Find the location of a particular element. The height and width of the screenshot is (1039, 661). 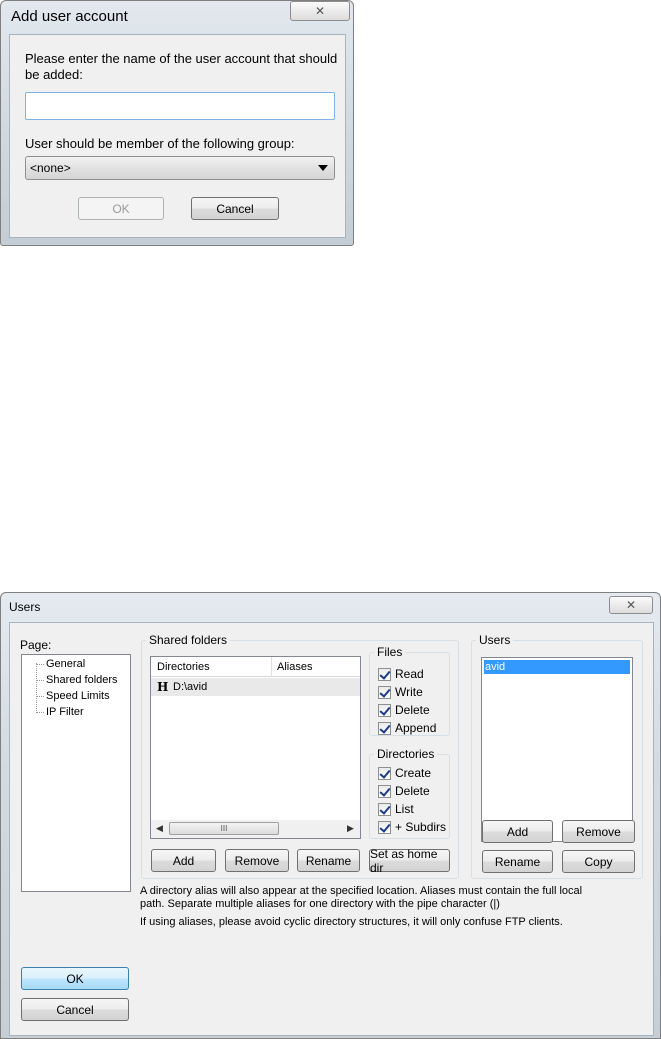

remove-user-button: Remove is located at coordinates (598, 831).